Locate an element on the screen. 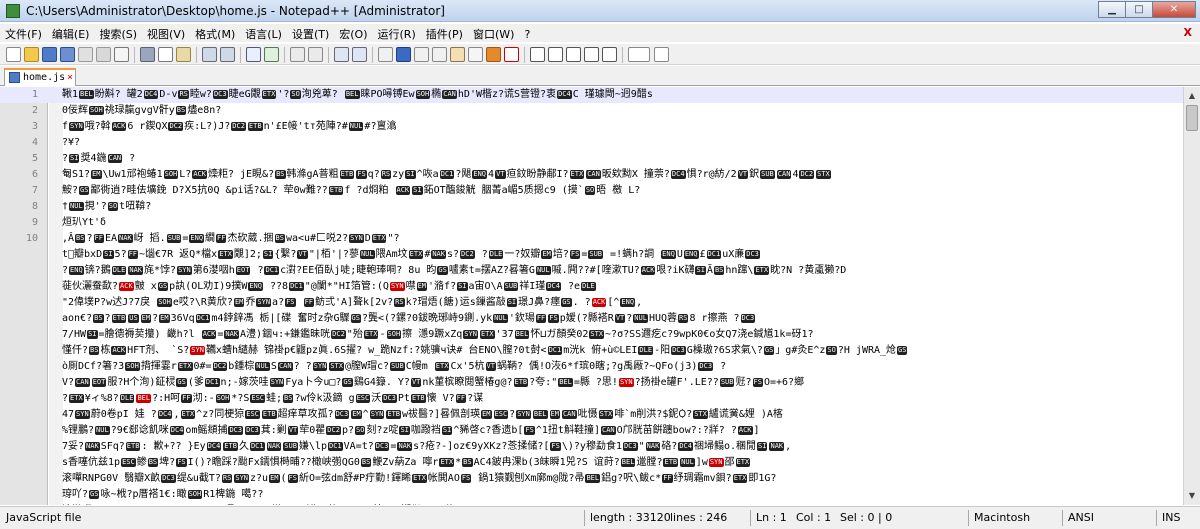 Image resolution: width=1200 pixels, height=529 pixels. menu-file: 文件(F) is located at coordinates (23, 34).